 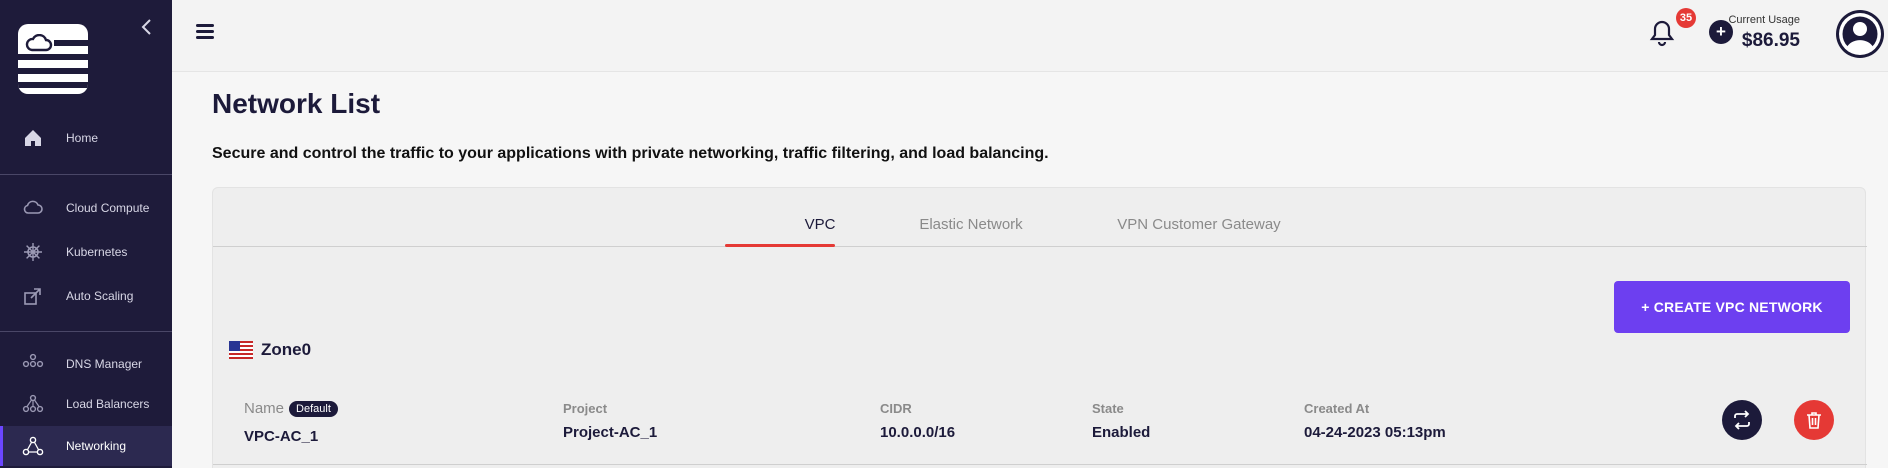 I want to click on cidr-value: 10.0.0.0/16, so click(x=918, y=432).